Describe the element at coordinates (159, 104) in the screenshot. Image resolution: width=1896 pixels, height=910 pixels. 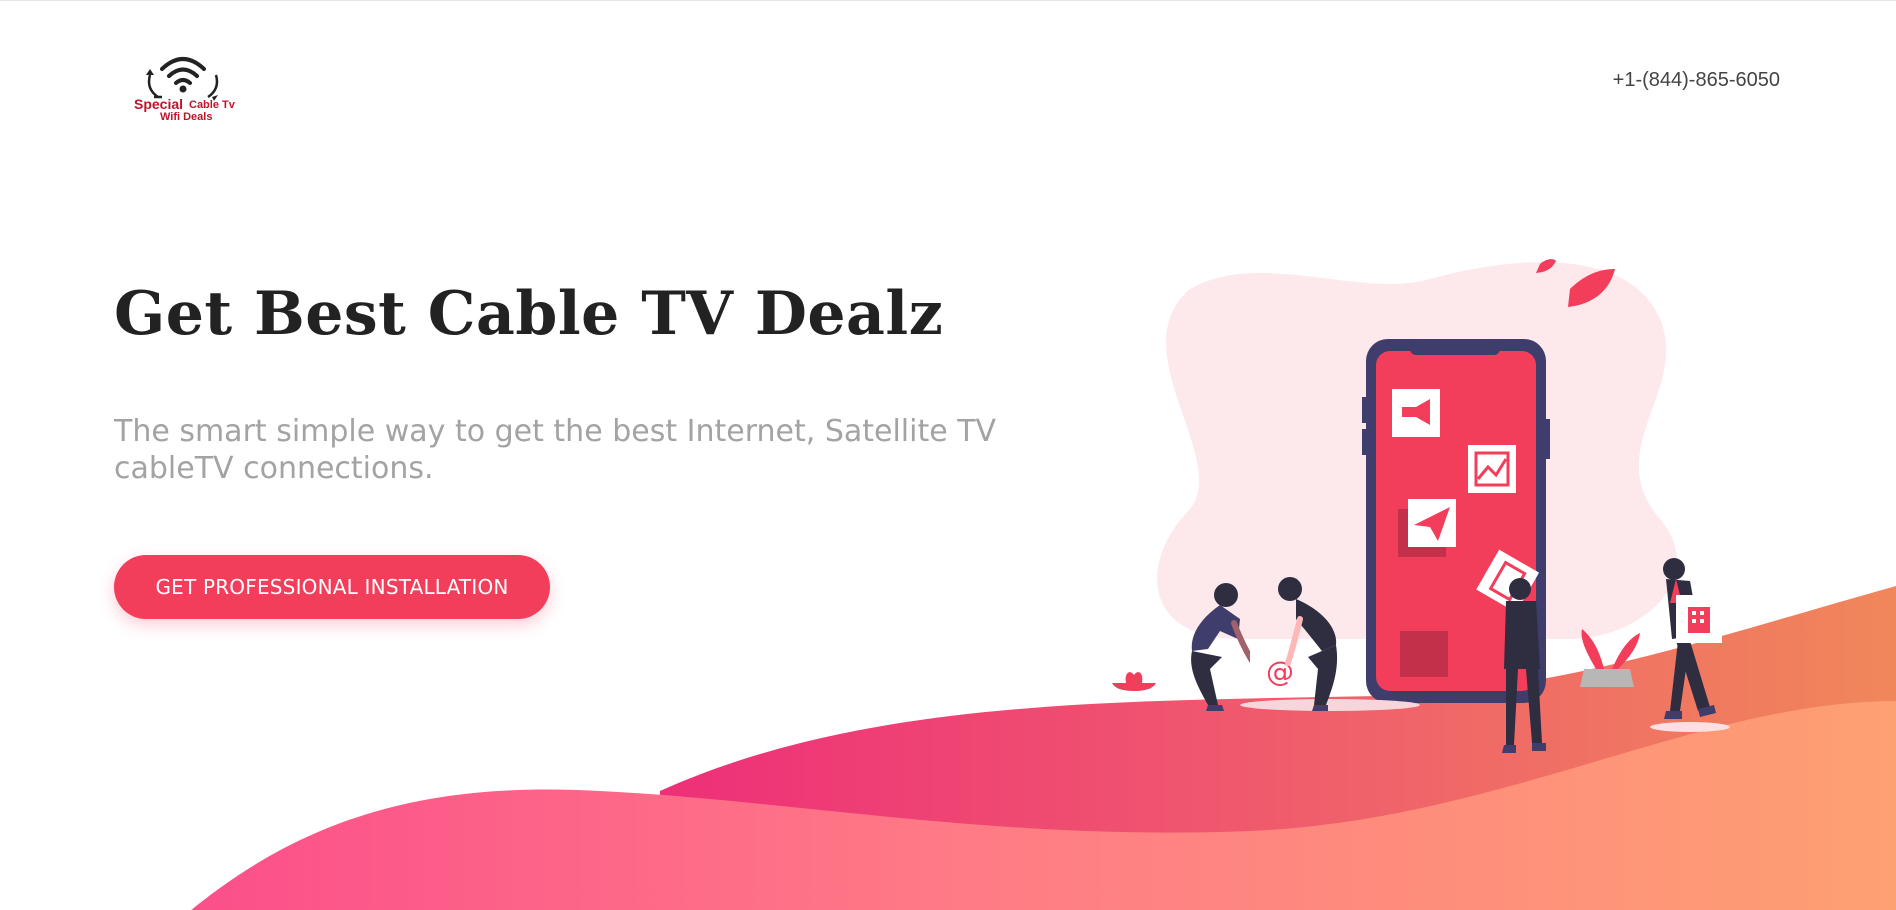
I see `brand-line-1: Special` at that location.